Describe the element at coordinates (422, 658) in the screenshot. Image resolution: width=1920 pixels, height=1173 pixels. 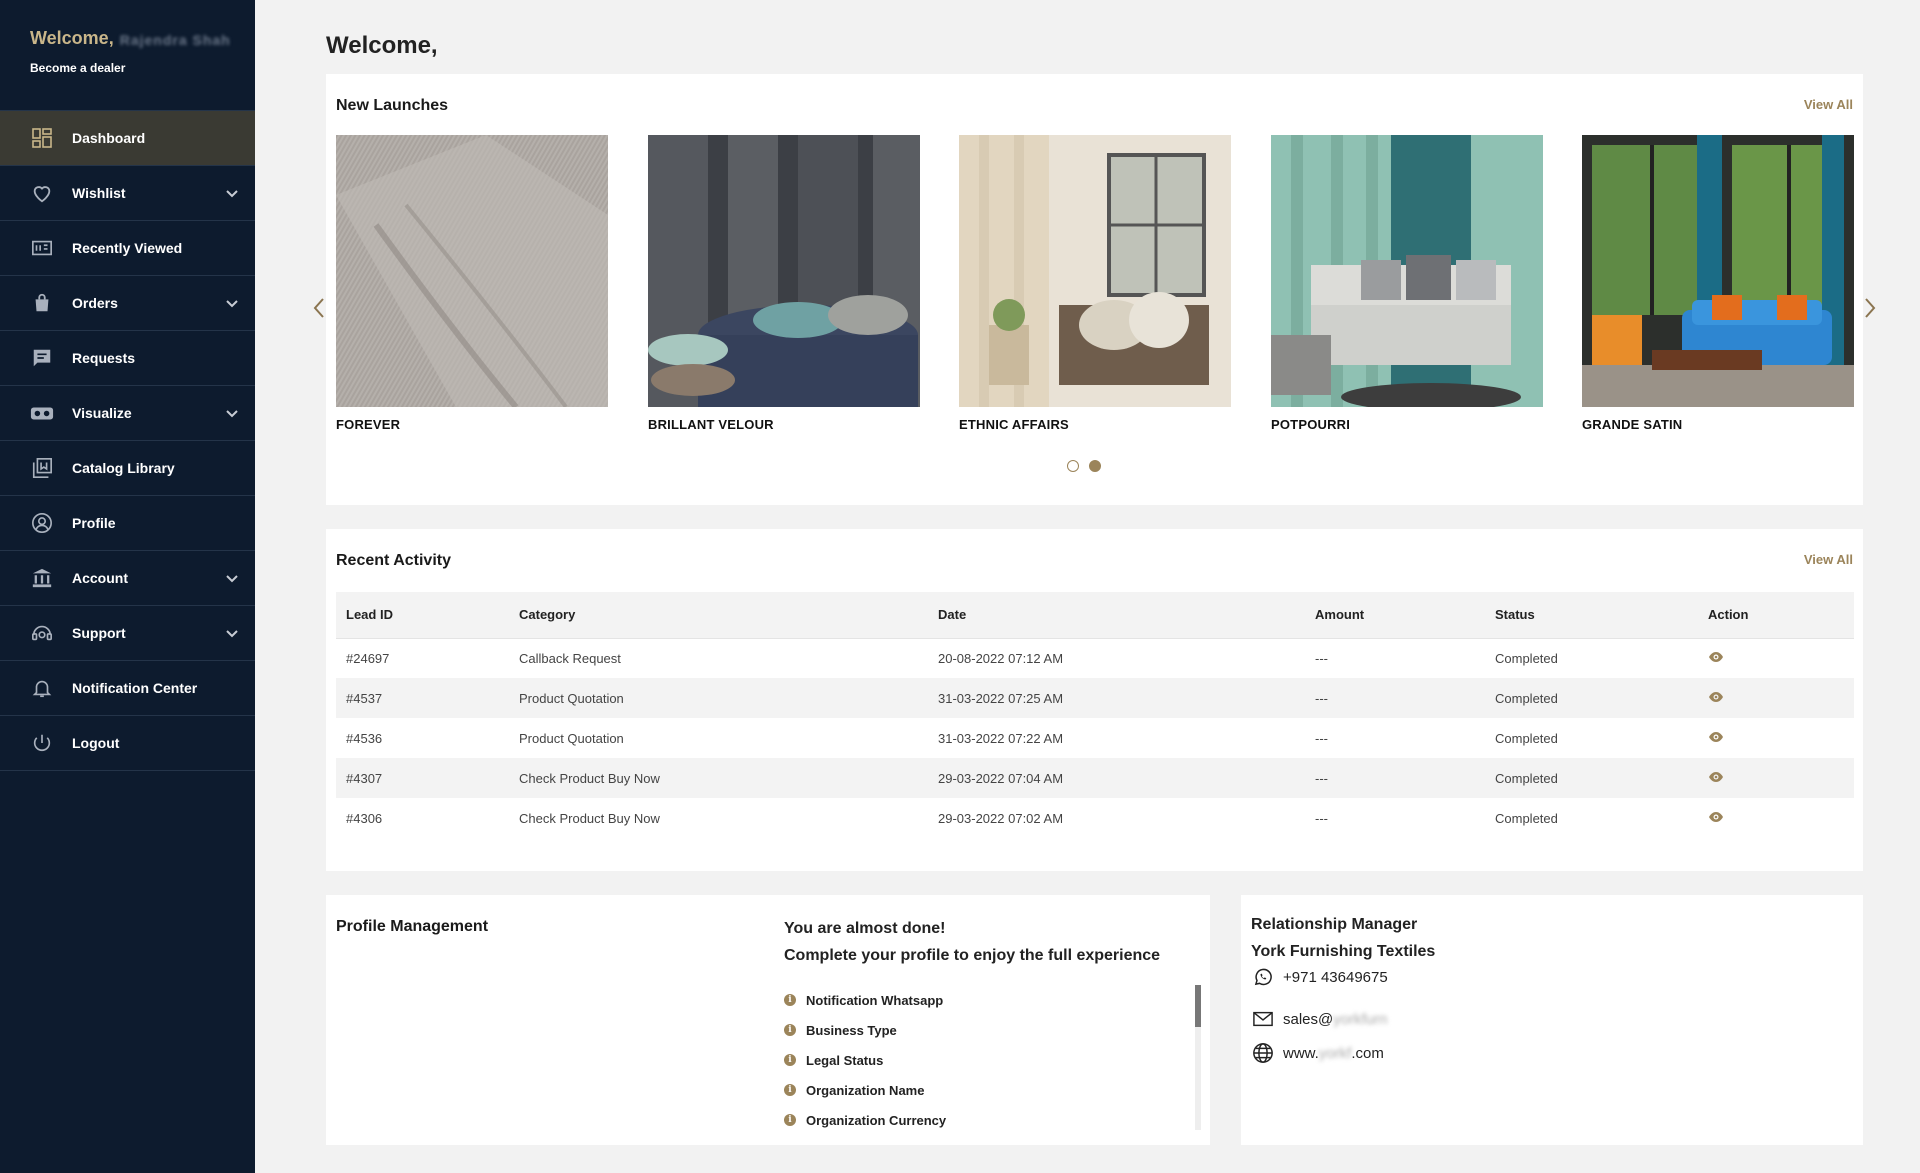
I see `cell-lead-id: #24697` at that location.